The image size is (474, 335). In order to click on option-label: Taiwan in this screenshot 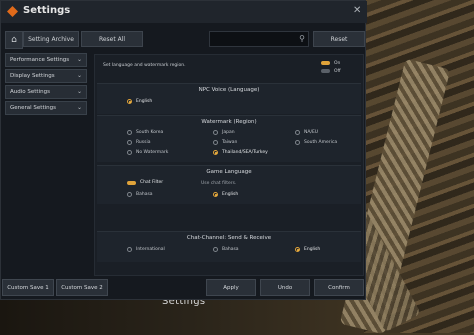, I will do `click(230, 142)`.